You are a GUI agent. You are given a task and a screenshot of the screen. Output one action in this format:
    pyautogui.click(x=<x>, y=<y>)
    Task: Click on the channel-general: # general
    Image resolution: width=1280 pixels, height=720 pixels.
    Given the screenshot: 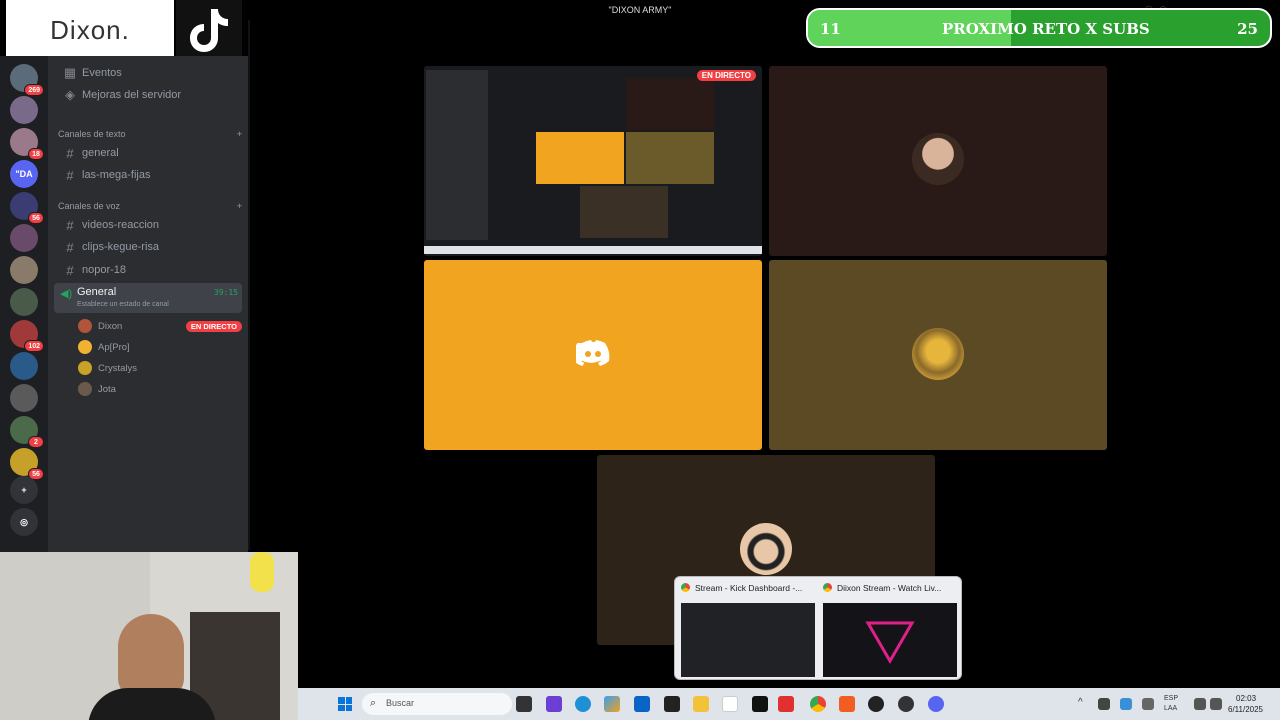 What is the action you would take?
    pyautogui.click(x=148, y=153)
    